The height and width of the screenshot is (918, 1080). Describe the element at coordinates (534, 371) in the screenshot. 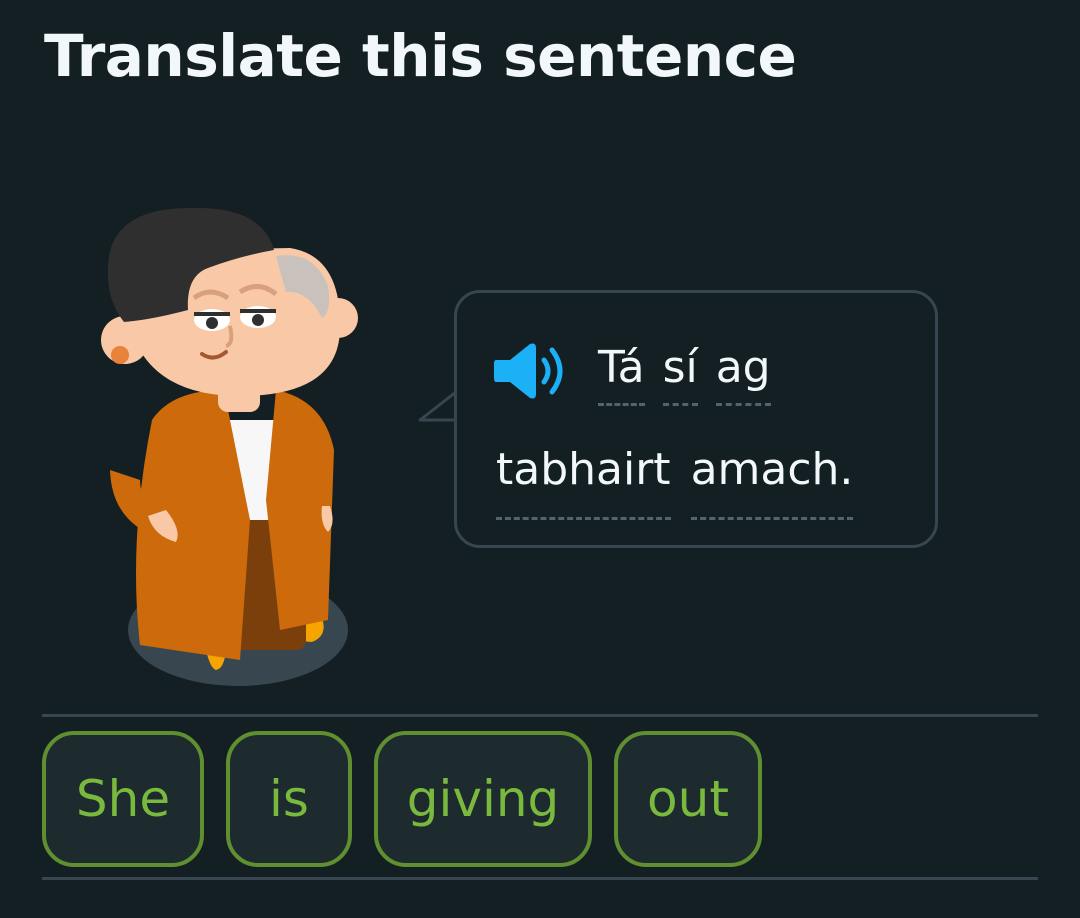

I see `speaker-icon` at that location.